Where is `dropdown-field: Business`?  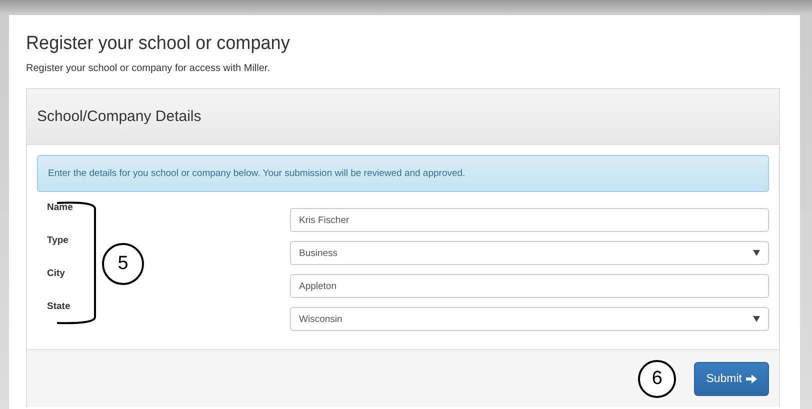 dropdown-field: Business is located at coordinates (529, 253).